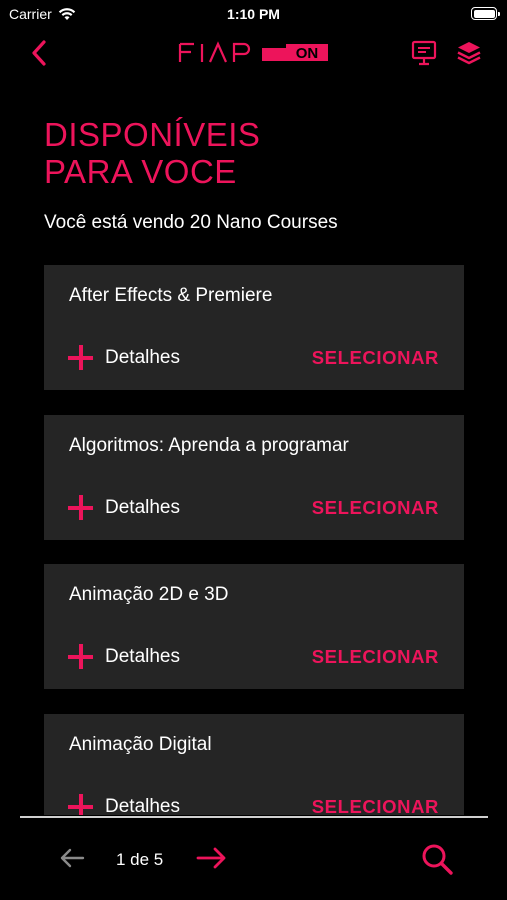 The height and width of the screenshot is (900, 507). Describe the element at coordinates (424, 53) in the screenshot. I see `monitor-icon` at that location.